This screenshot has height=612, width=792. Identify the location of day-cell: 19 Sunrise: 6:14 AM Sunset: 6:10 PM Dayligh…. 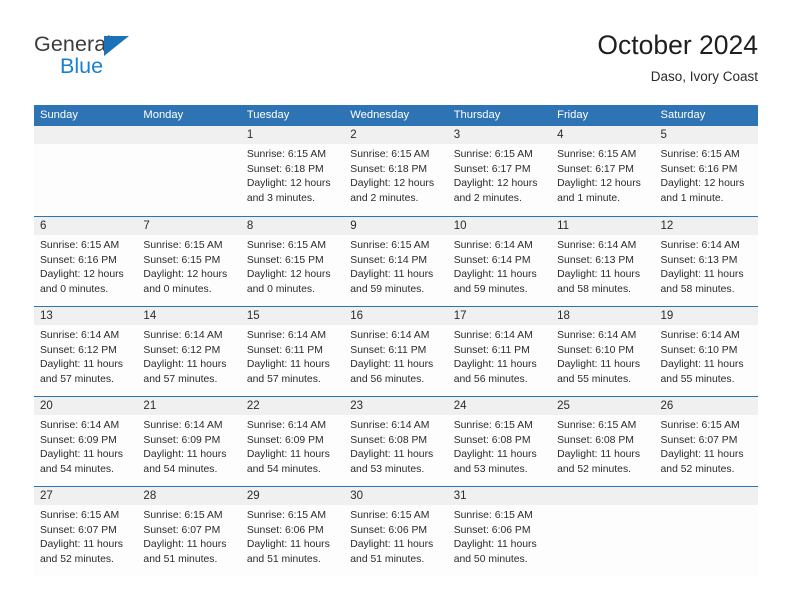
(706, 351).